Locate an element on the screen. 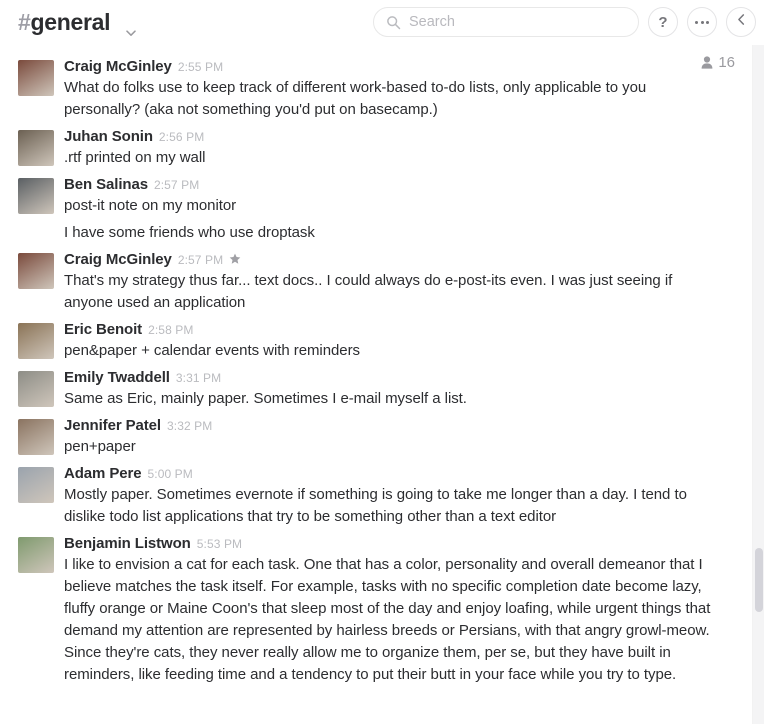 The height and width of the screenshot is (724, 764). collapse-sidebar-button is located at coordinates (741, 22).